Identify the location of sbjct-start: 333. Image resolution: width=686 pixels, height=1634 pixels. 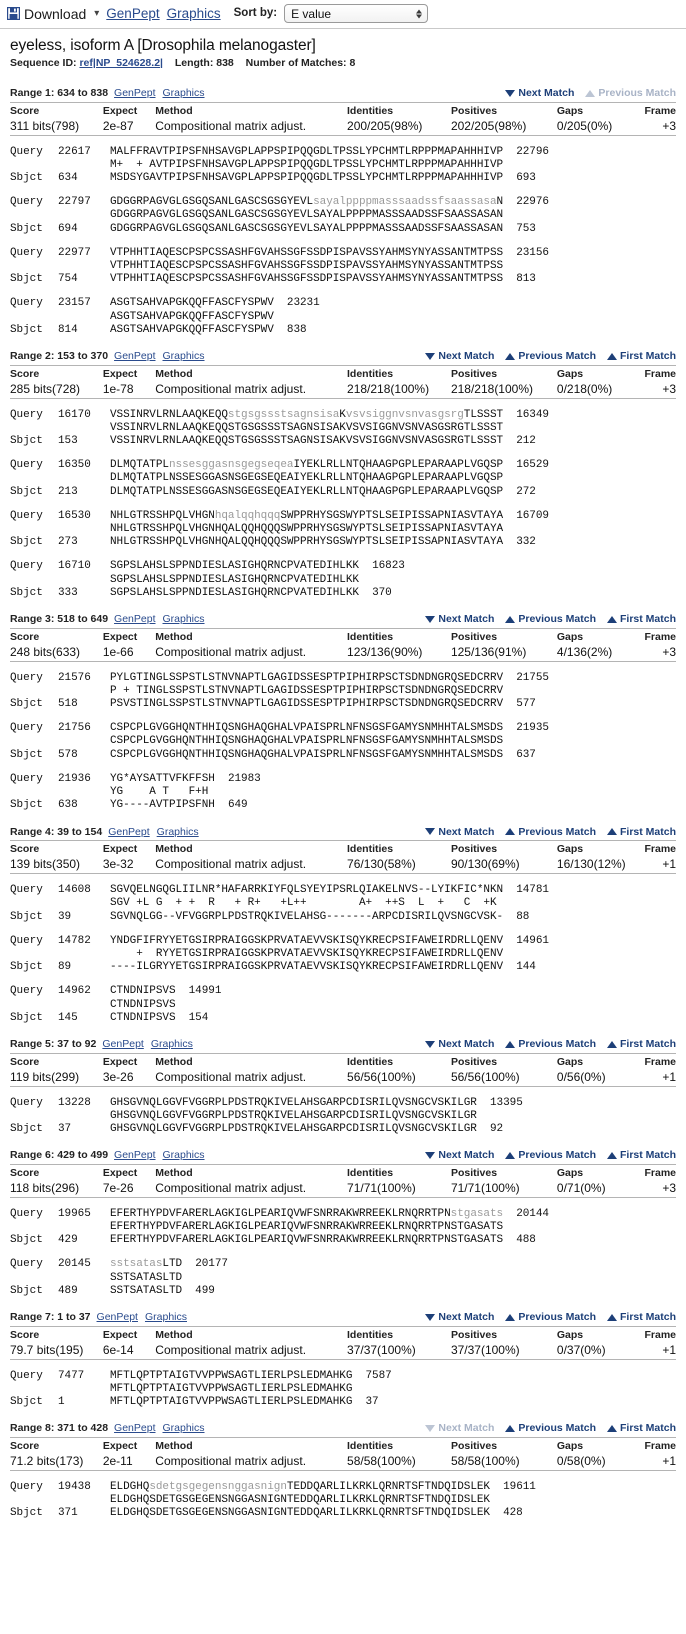
(68, 592).